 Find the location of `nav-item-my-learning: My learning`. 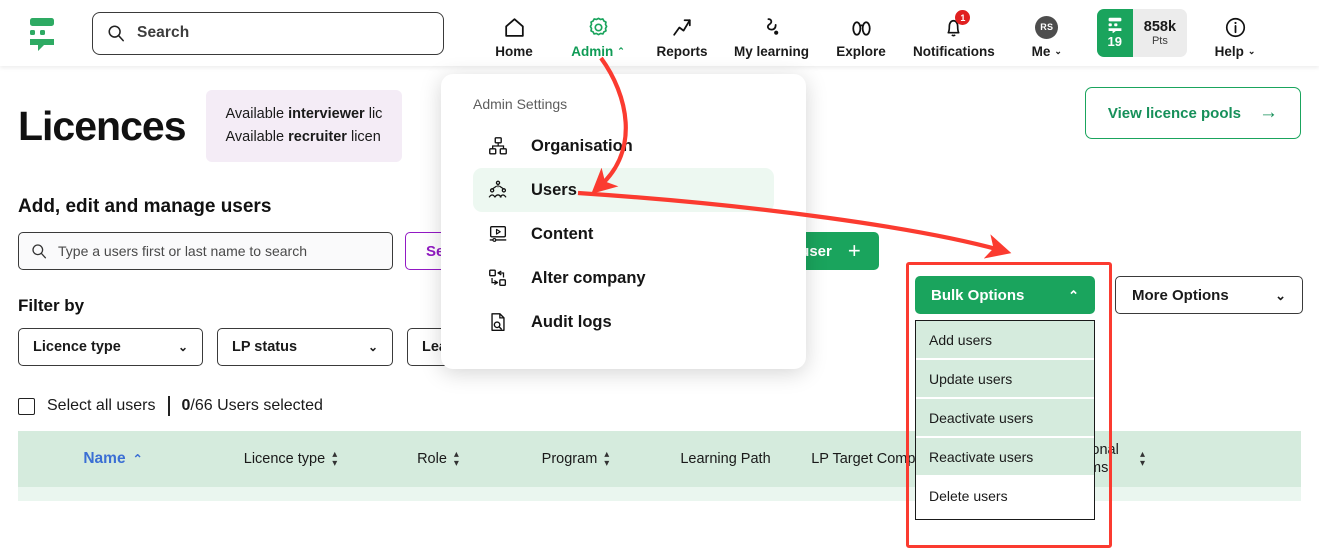

nav-item-my-learning: My learning is located at coordinates (771, 33).